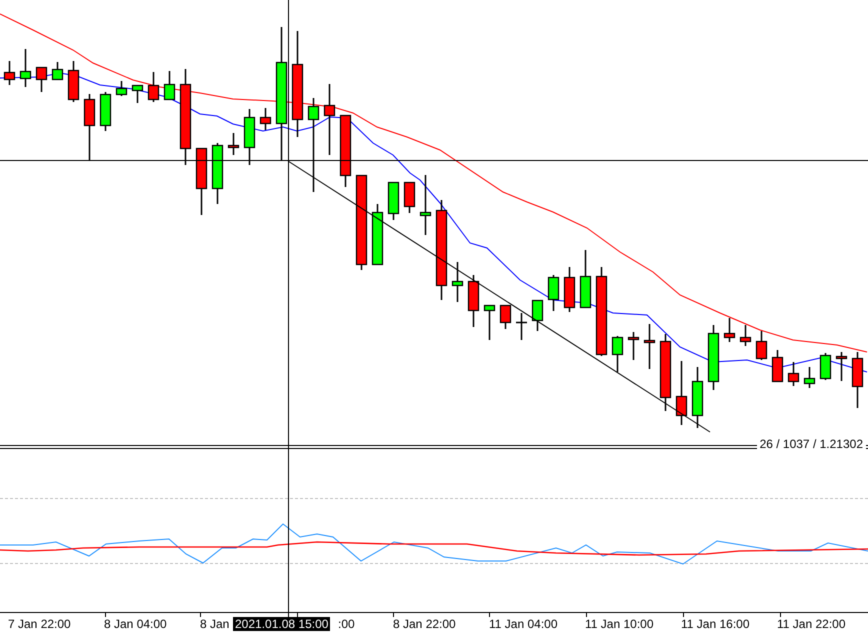 This screenshot has height=632, width=868. Describe the element at coordinates (715, 624) in the screenshot. I see `time-axis-label: 11 Jan 16:00` at that location.